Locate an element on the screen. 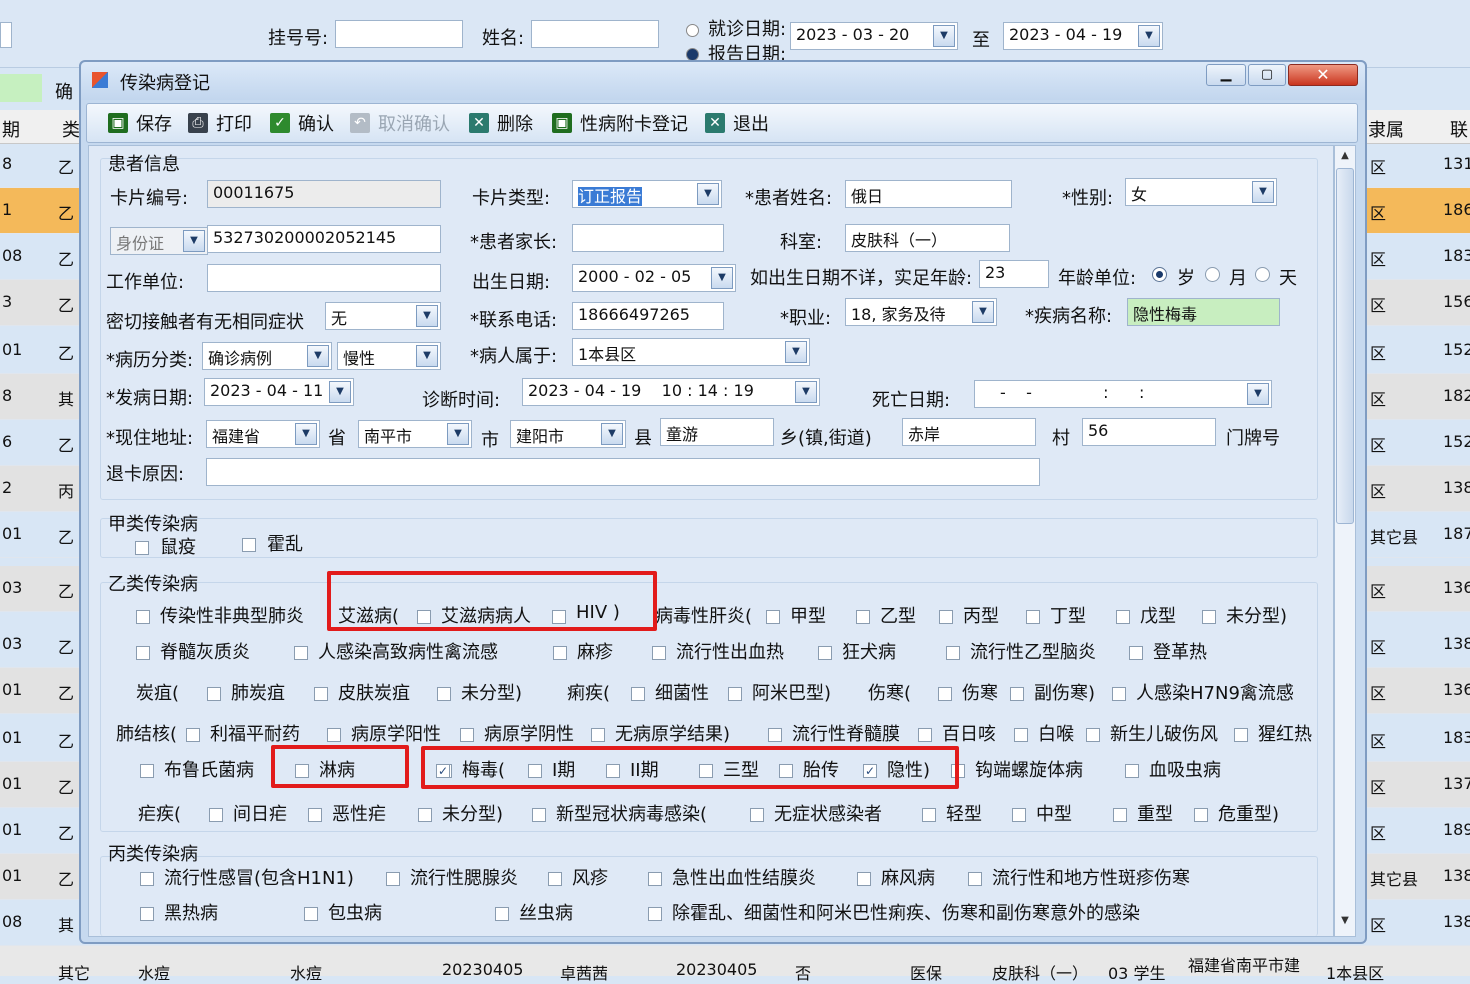  work-input is located at coordinates (324, 278).